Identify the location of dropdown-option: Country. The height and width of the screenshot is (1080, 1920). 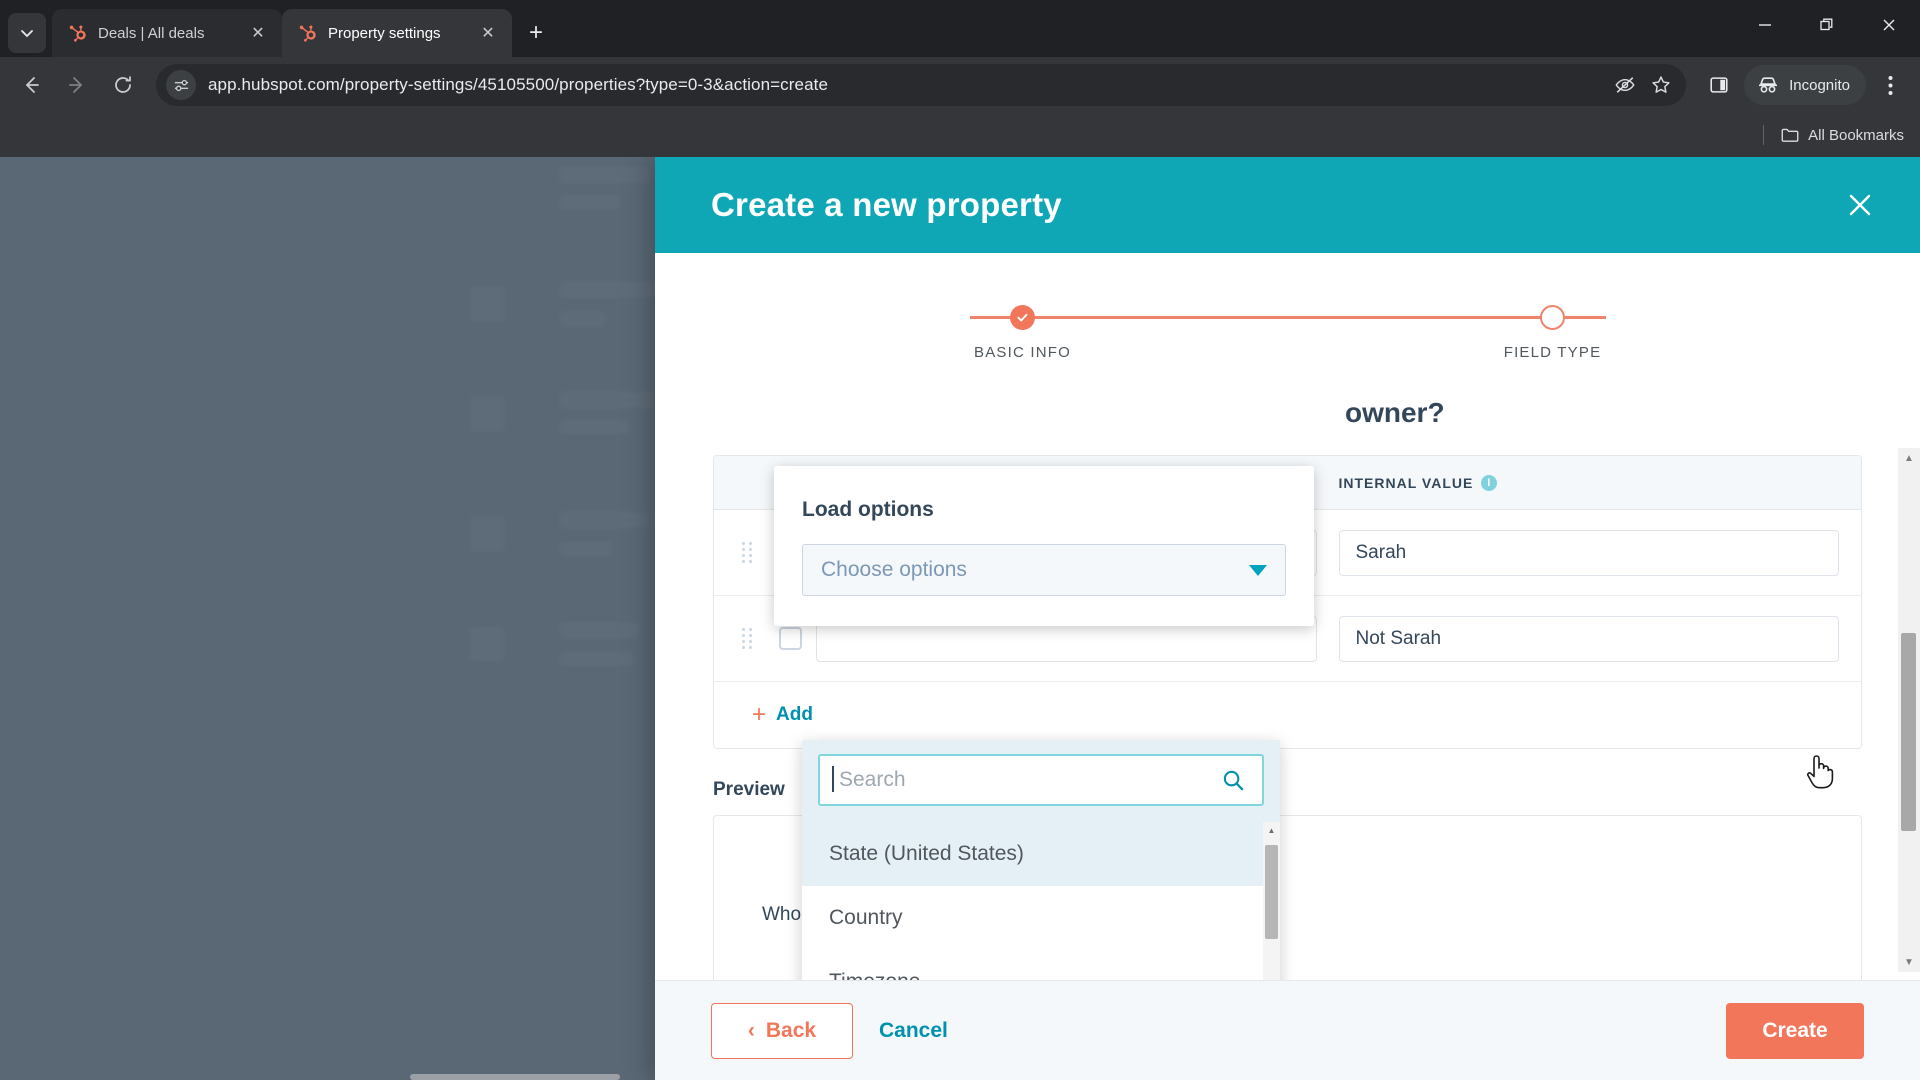
(1041, 918).